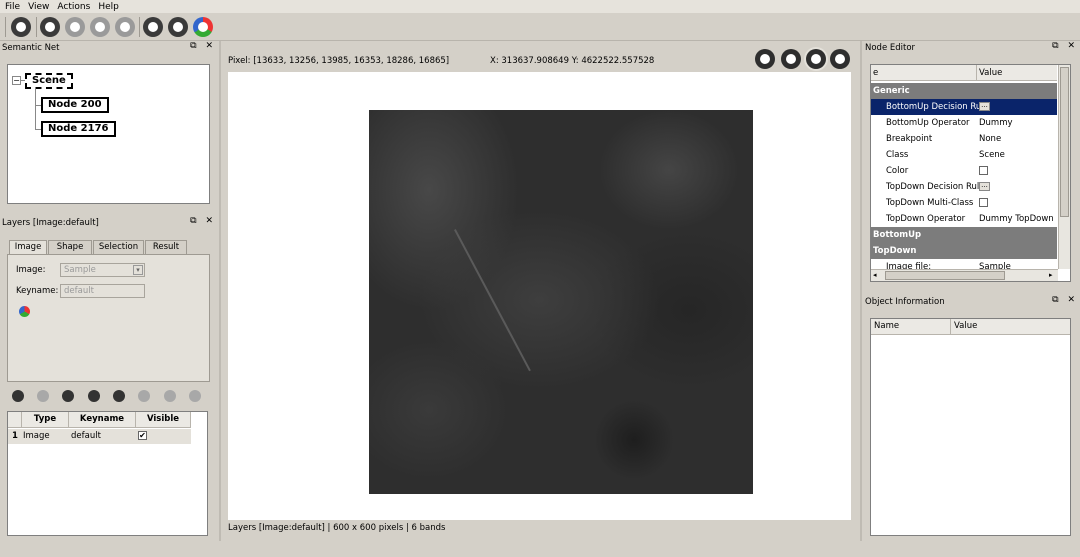 This screenshot has width=1080, height=557. I want to click on prop-row: Color, so click(964, 171).